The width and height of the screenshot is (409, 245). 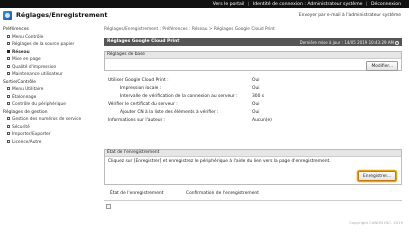 I want to click on copyright: Copyright CANON INC. 2019, so click(x=376, y=222).